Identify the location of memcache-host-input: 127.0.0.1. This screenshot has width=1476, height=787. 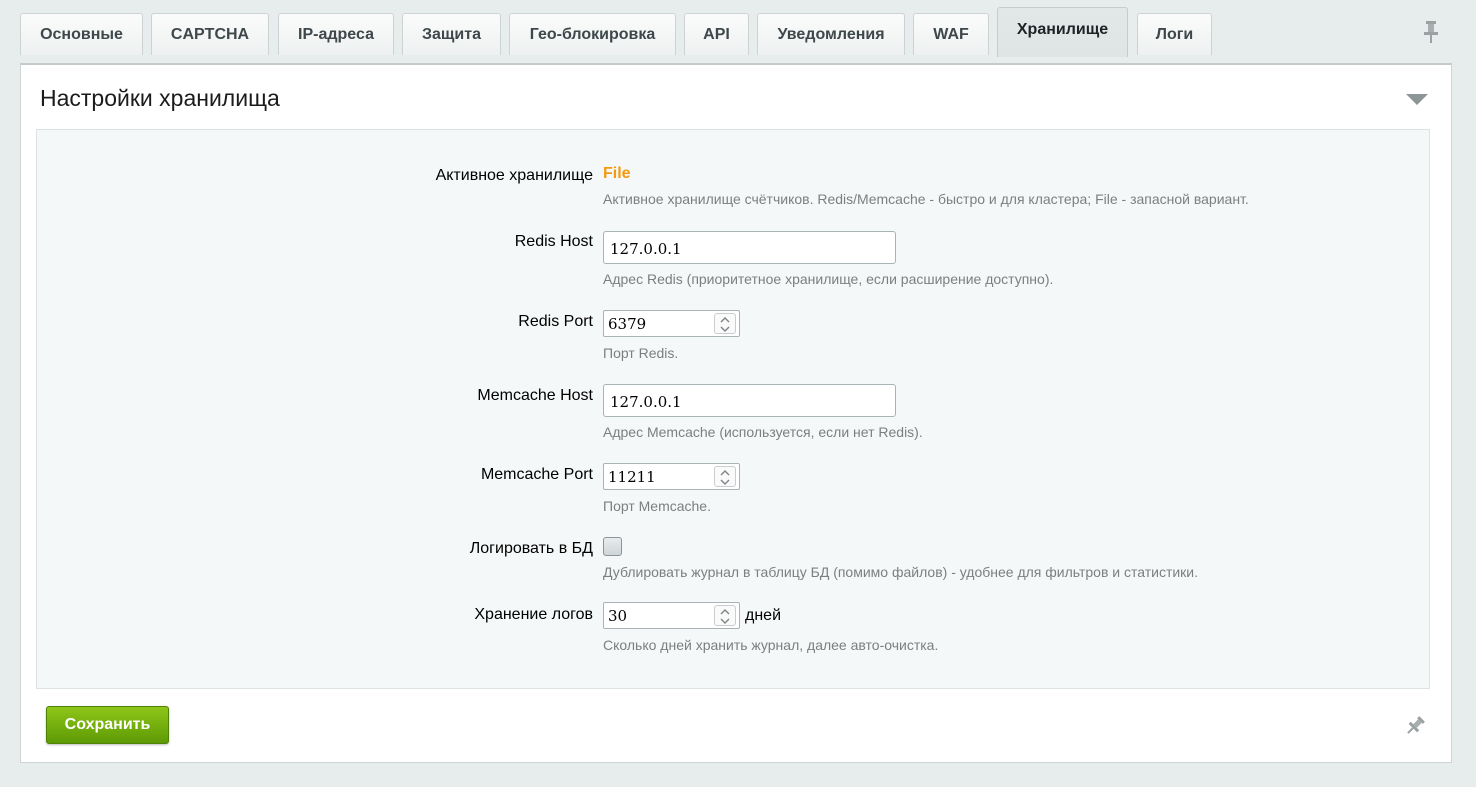
(749, 400).